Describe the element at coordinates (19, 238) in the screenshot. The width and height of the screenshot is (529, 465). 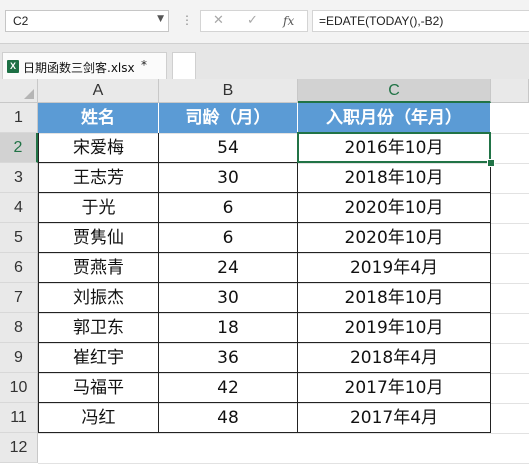
I see `row-header-5: 5` at that location.